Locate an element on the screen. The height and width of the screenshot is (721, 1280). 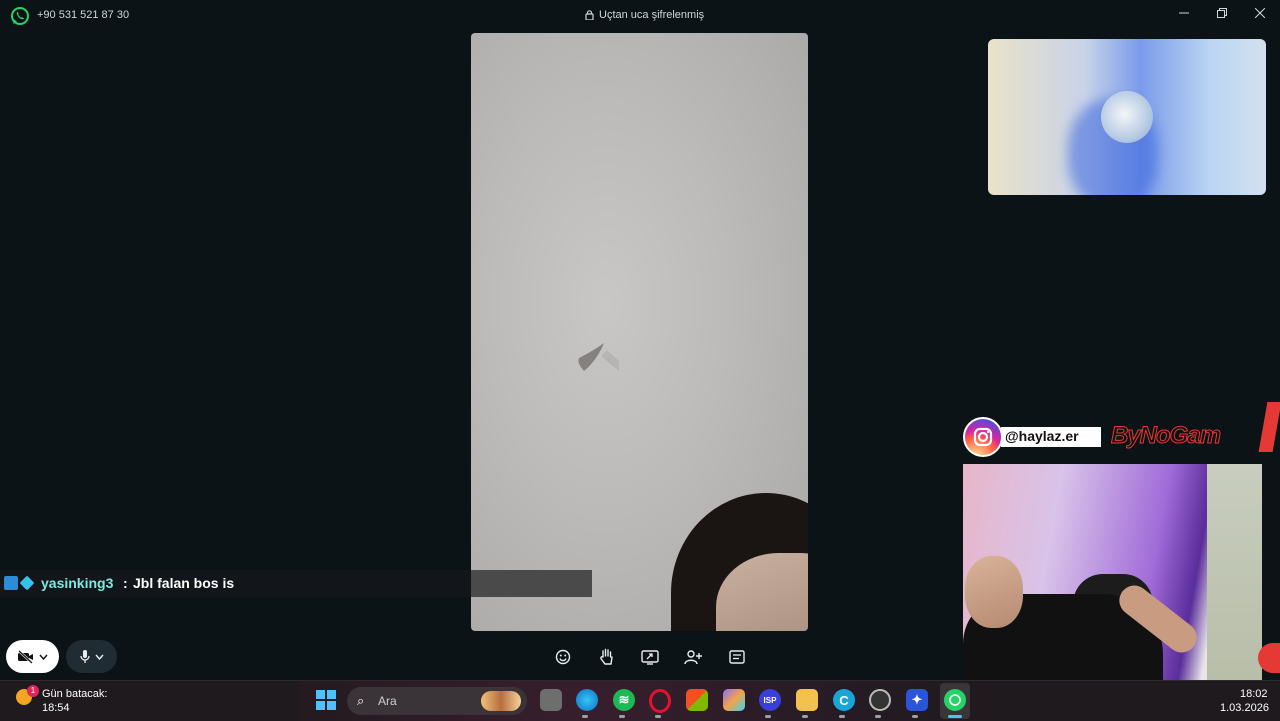
edge-icon is located at coordinates (587, 700).